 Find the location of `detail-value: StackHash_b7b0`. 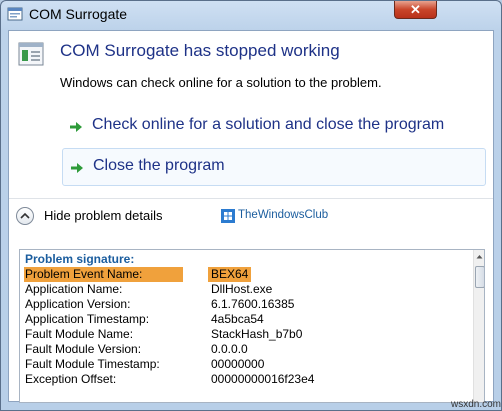

detail-value: StackHash_b7b0 is located at coordinates (257, 334).